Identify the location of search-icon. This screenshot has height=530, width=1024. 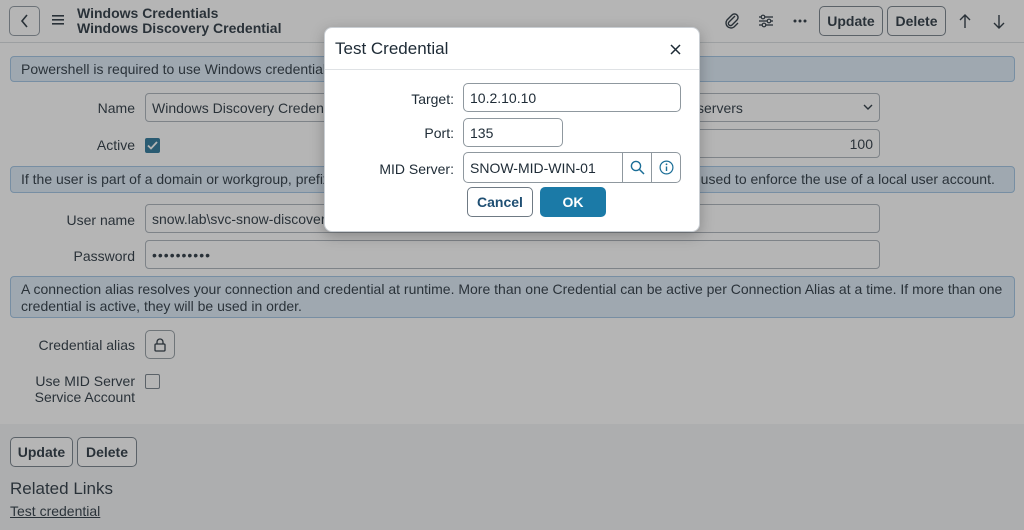
(637, 167).